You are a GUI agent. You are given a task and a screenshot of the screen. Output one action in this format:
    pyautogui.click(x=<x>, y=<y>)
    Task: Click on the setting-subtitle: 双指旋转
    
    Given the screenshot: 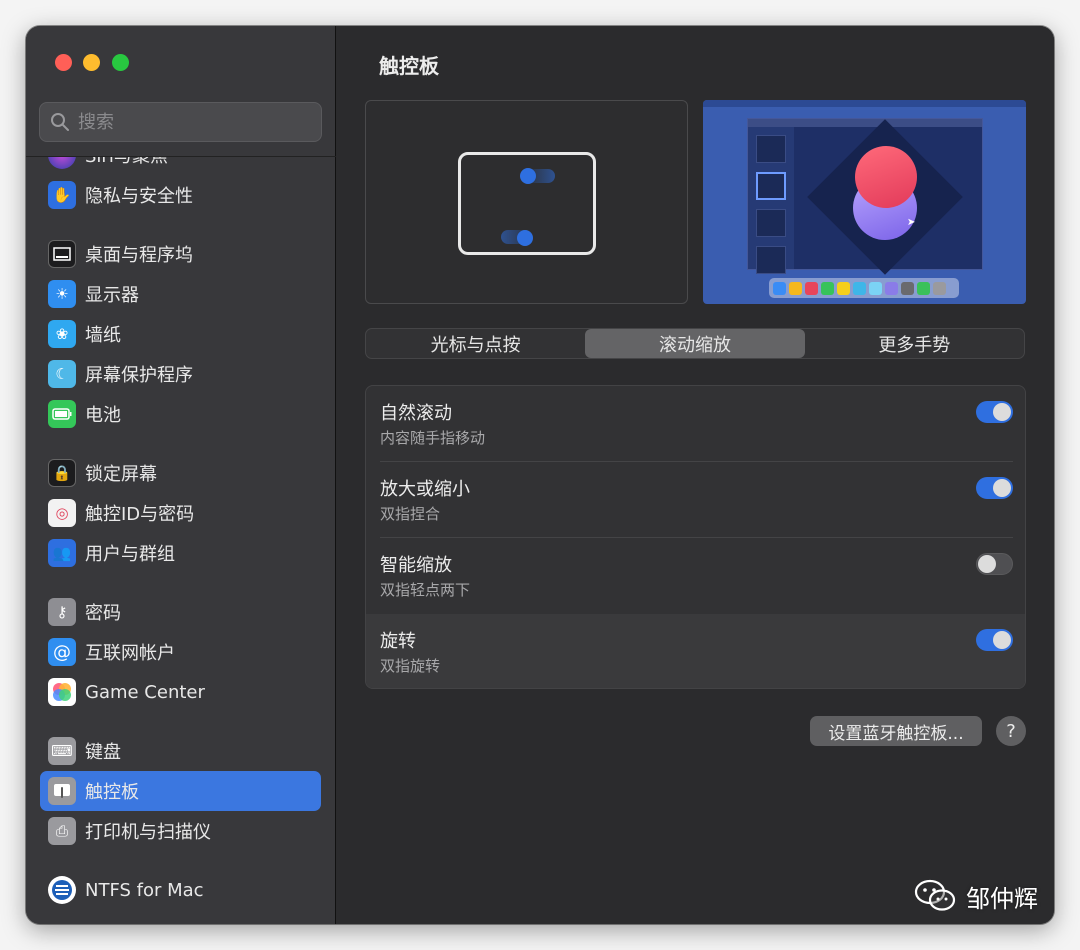 What is the action you would take?
    pyautogui.click(x=410, y=666)
    